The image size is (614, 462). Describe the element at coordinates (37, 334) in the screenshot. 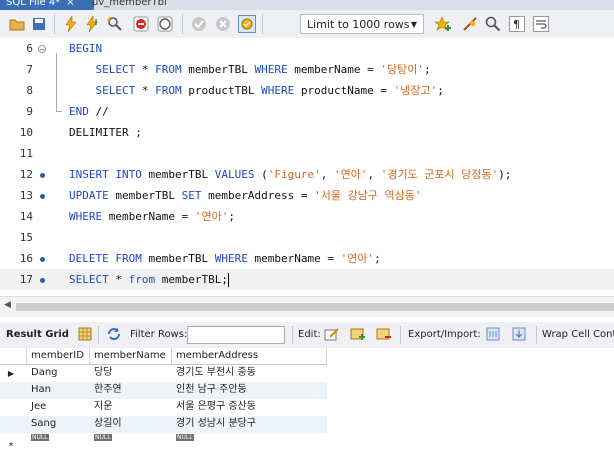

I see `result-grid-label: Result Grid` at that location.